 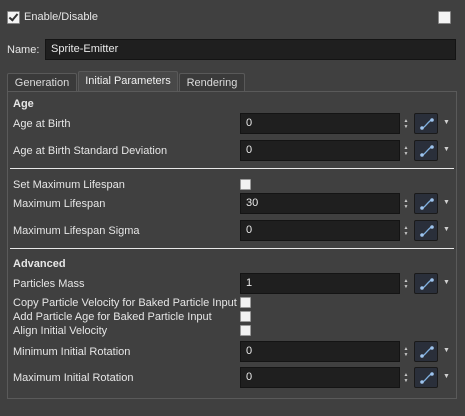 What do you see at coordinates (245, 316) in the screenshot?
I see `add-age-checkbox` at bounding box center [245, 316].